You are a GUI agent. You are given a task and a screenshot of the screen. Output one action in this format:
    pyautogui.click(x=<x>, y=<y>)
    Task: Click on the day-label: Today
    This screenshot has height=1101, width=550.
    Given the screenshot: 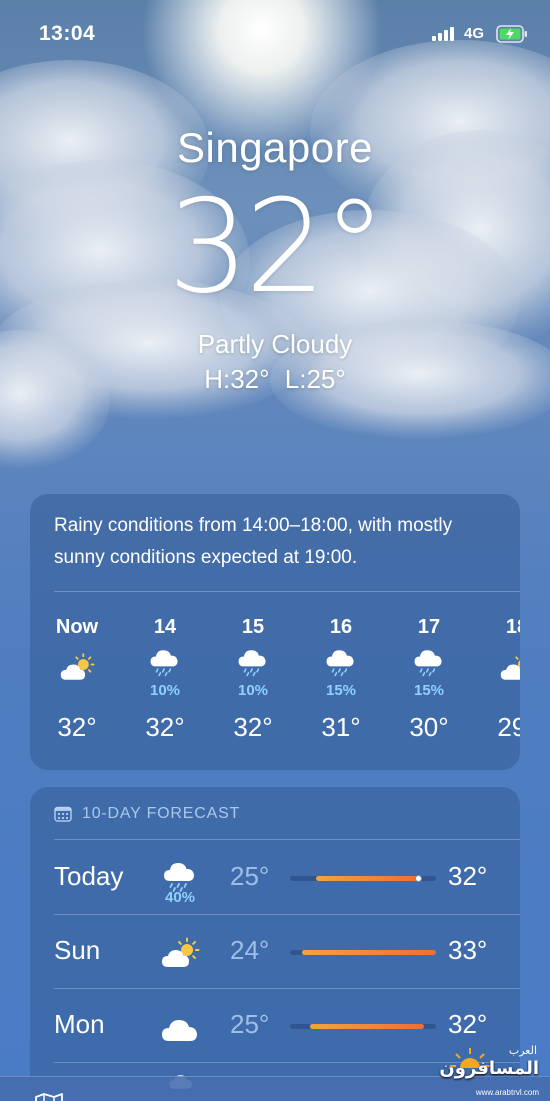 What is the action you would take?
    pyautogui.click(x=89, y=876)
    